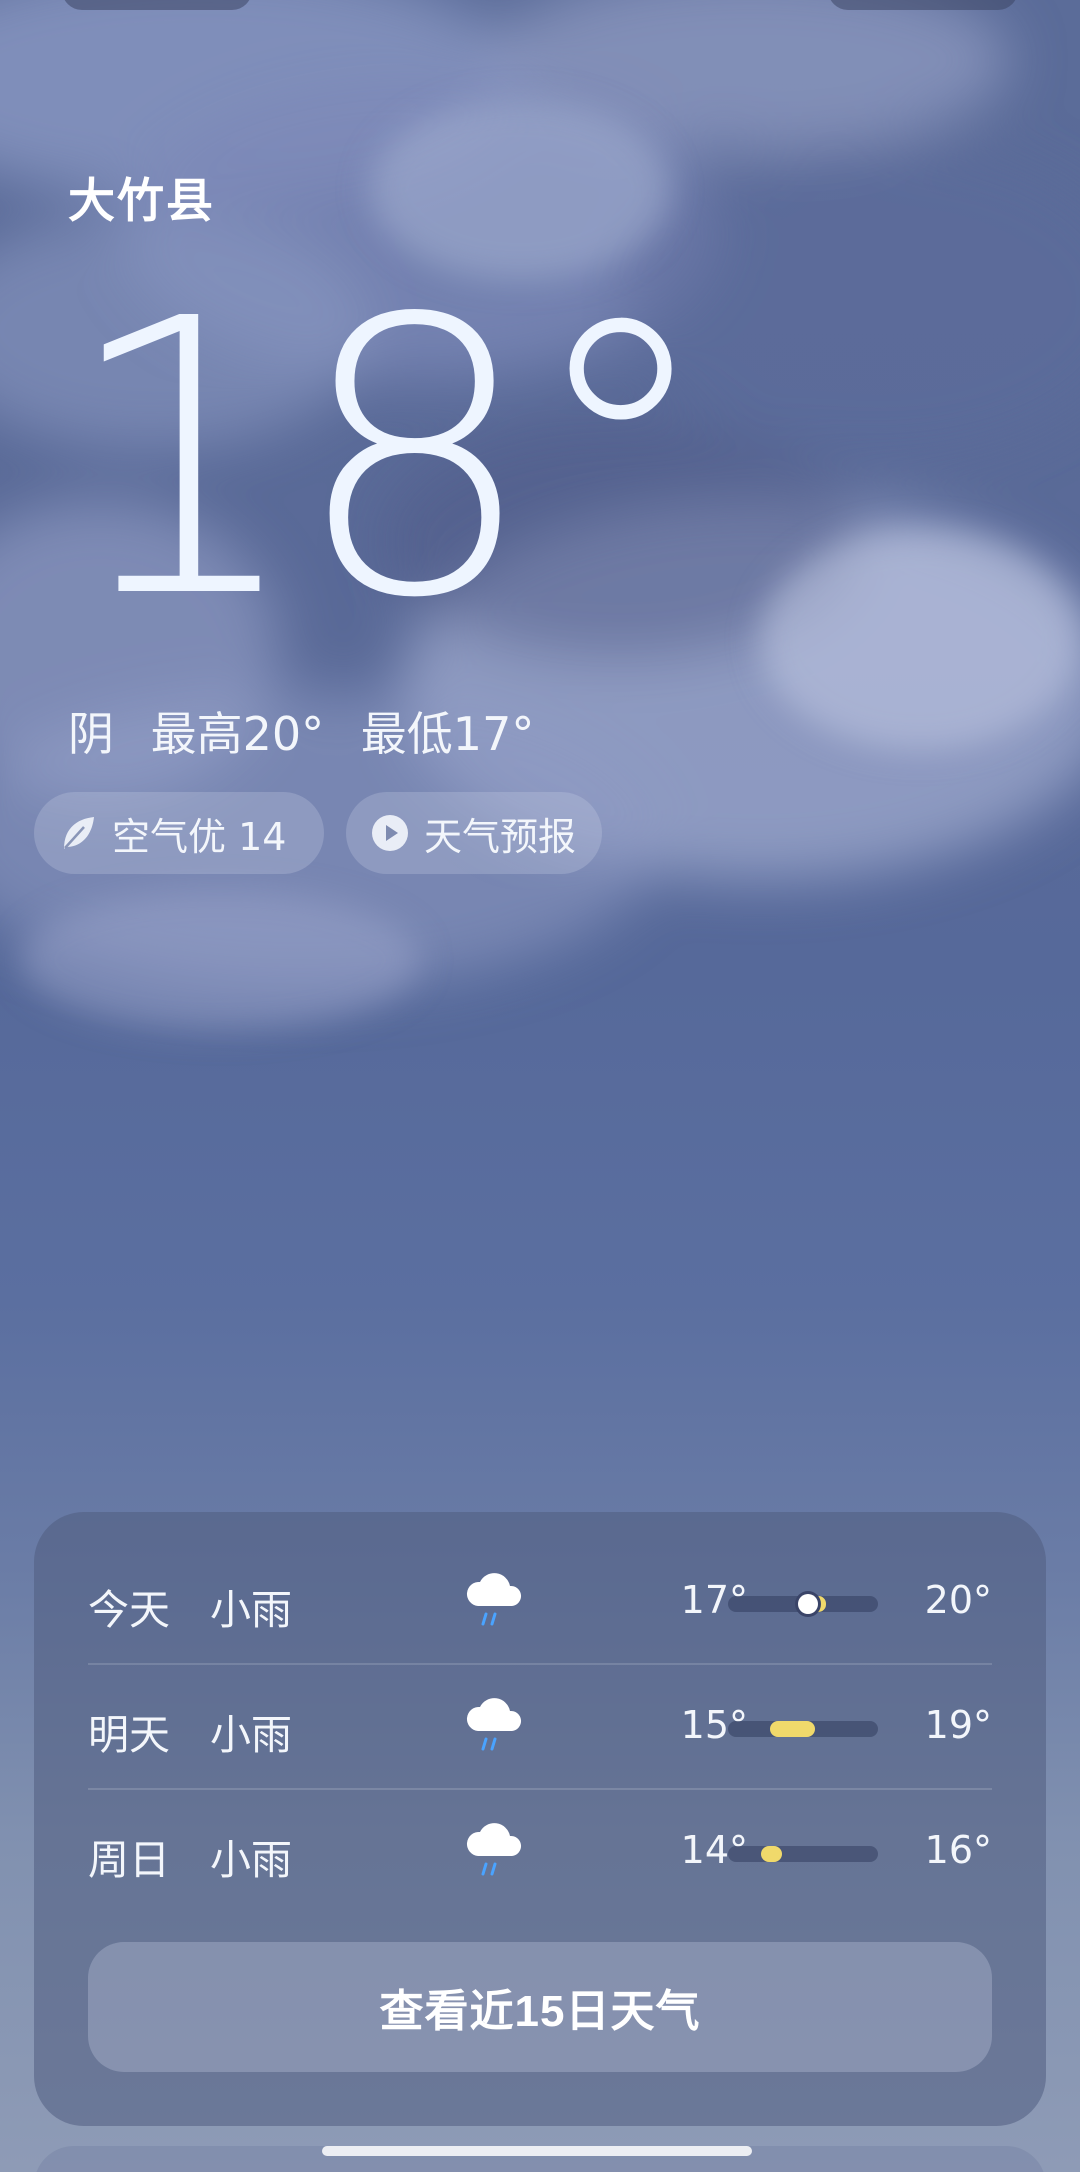 The image size is (1080, 2172). I want to click on degree-symbol: °, so click(620, 459).